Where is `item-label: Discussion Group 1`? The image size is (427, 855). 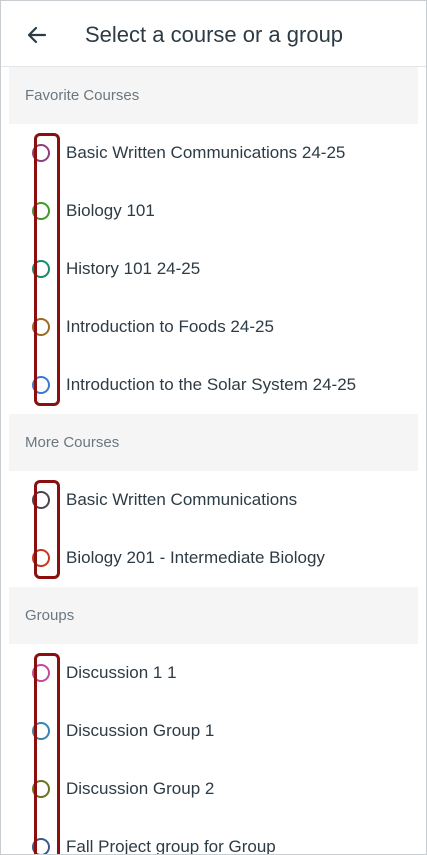 item-label: Discussion Group 1 is located at coordinates (140, 730).